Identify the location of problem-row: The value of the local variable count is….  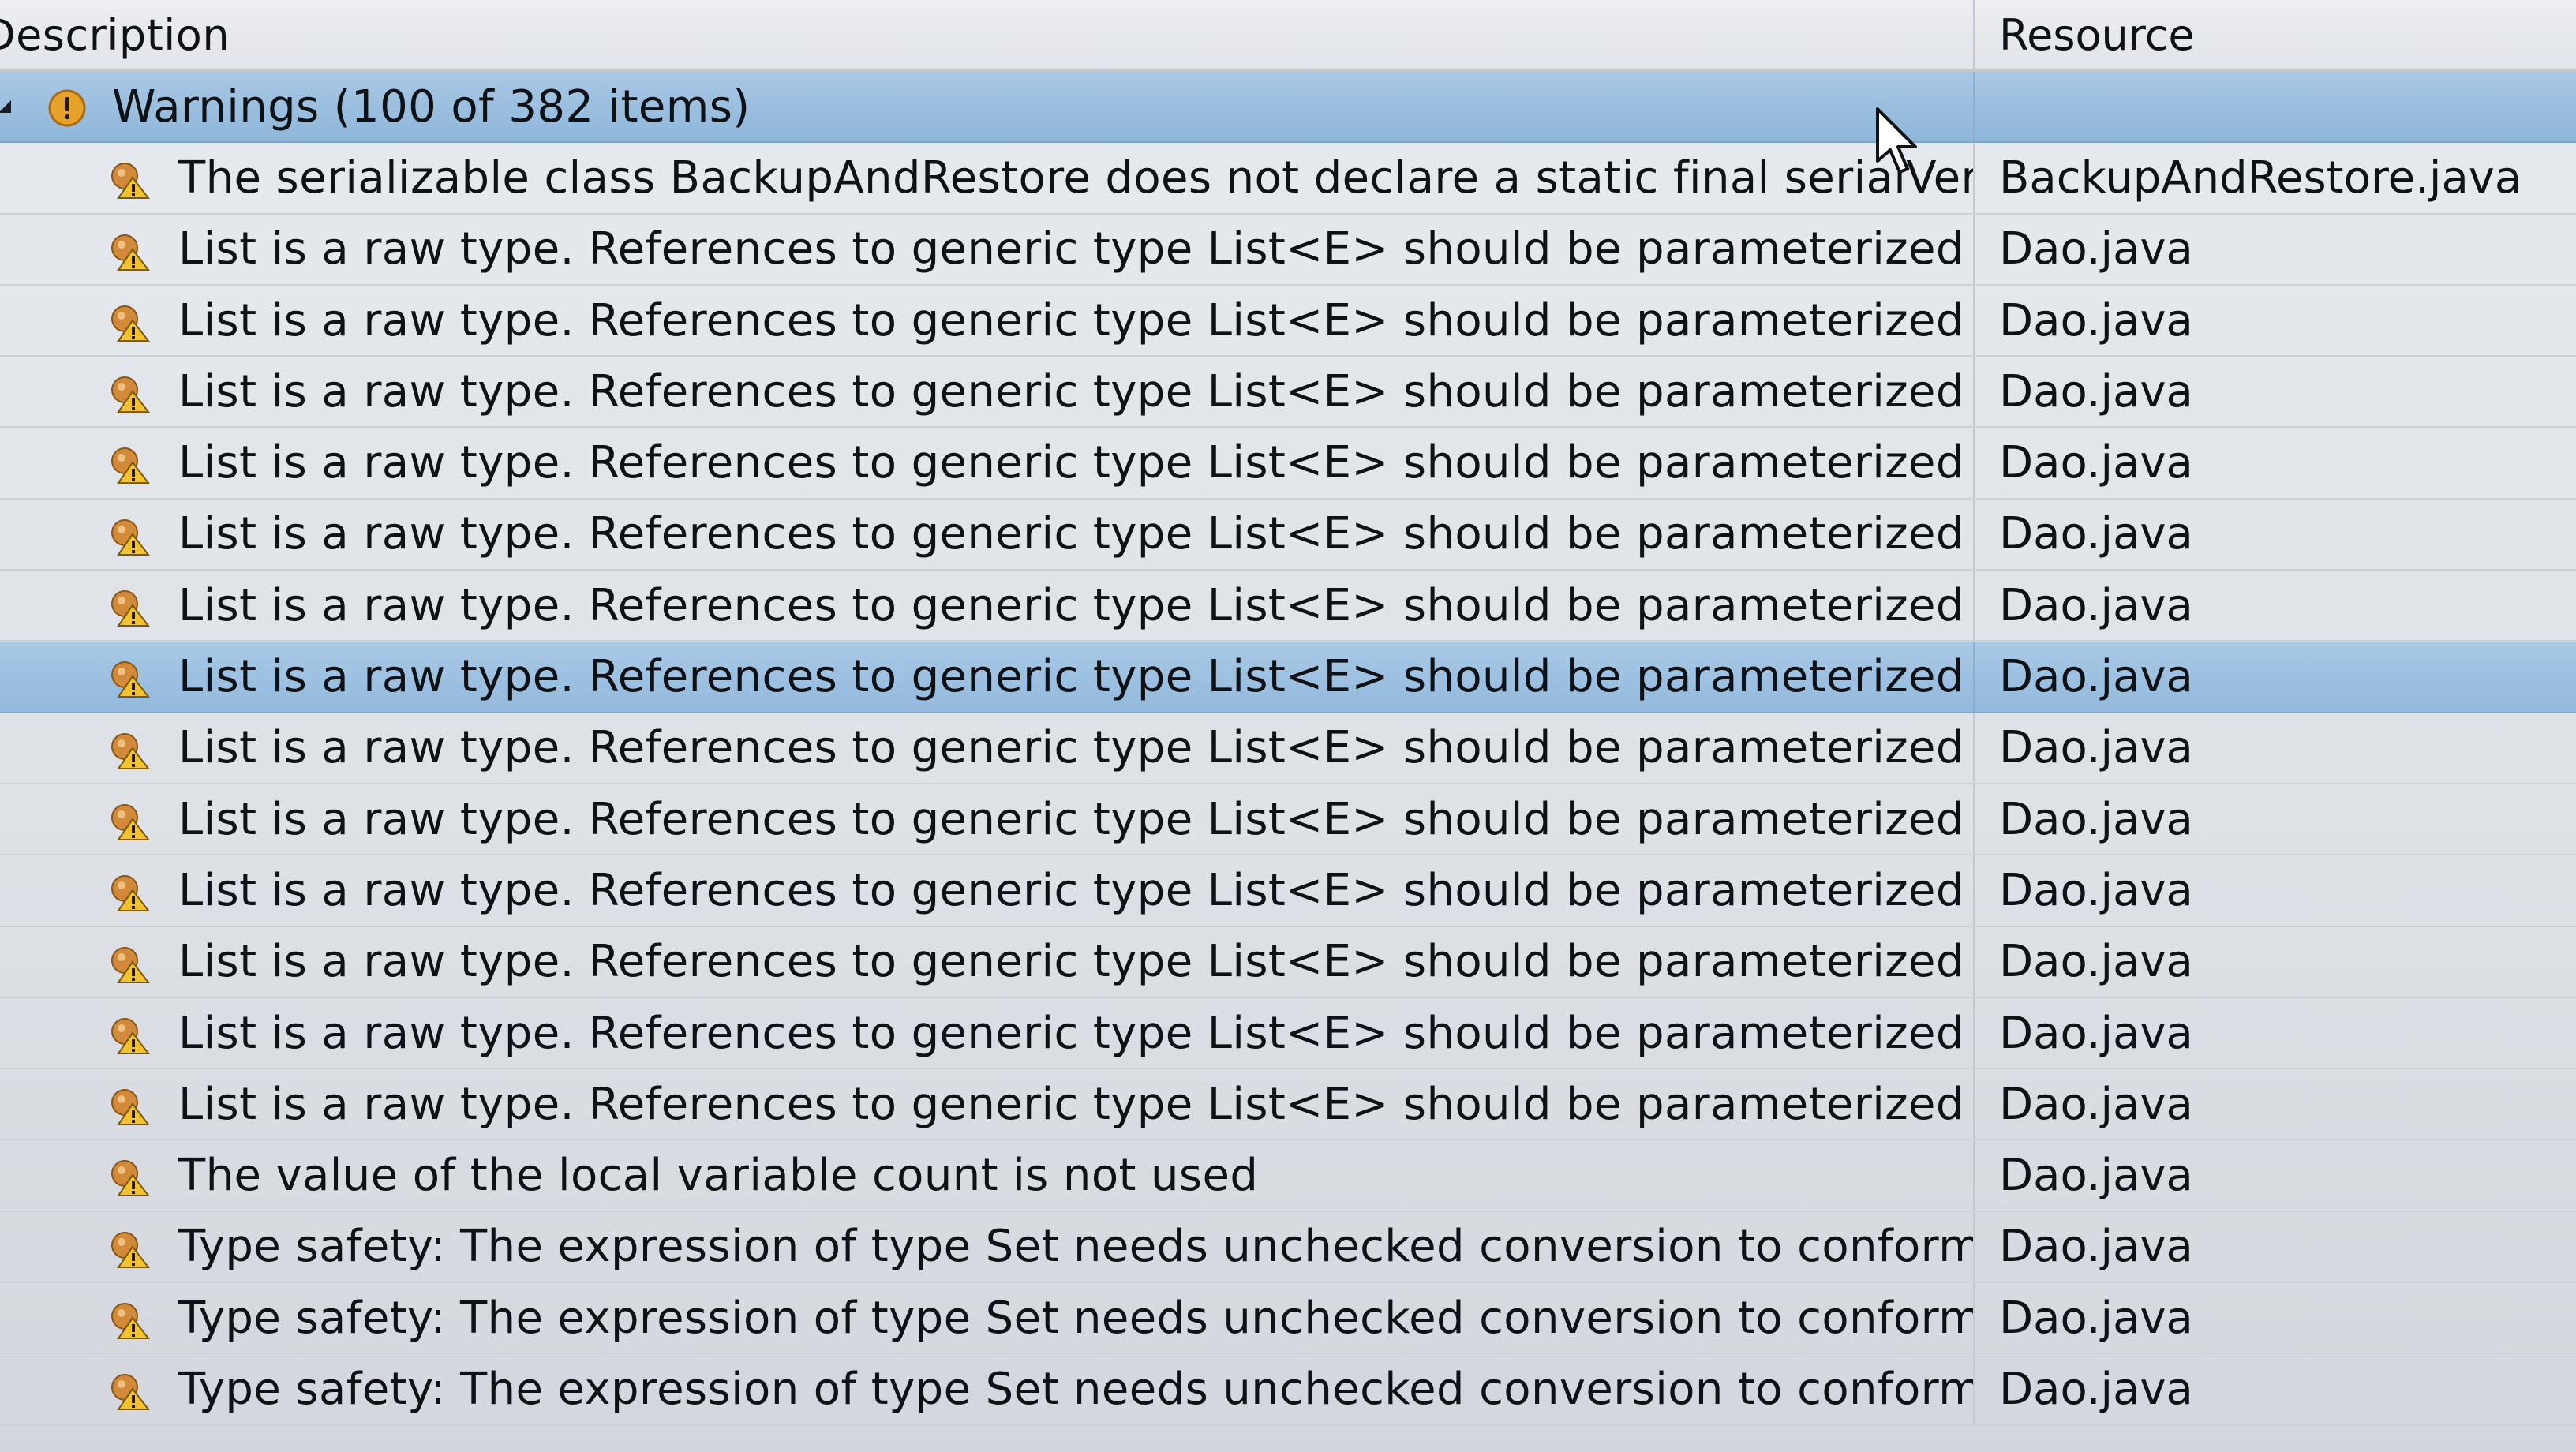
(1288, 1176).